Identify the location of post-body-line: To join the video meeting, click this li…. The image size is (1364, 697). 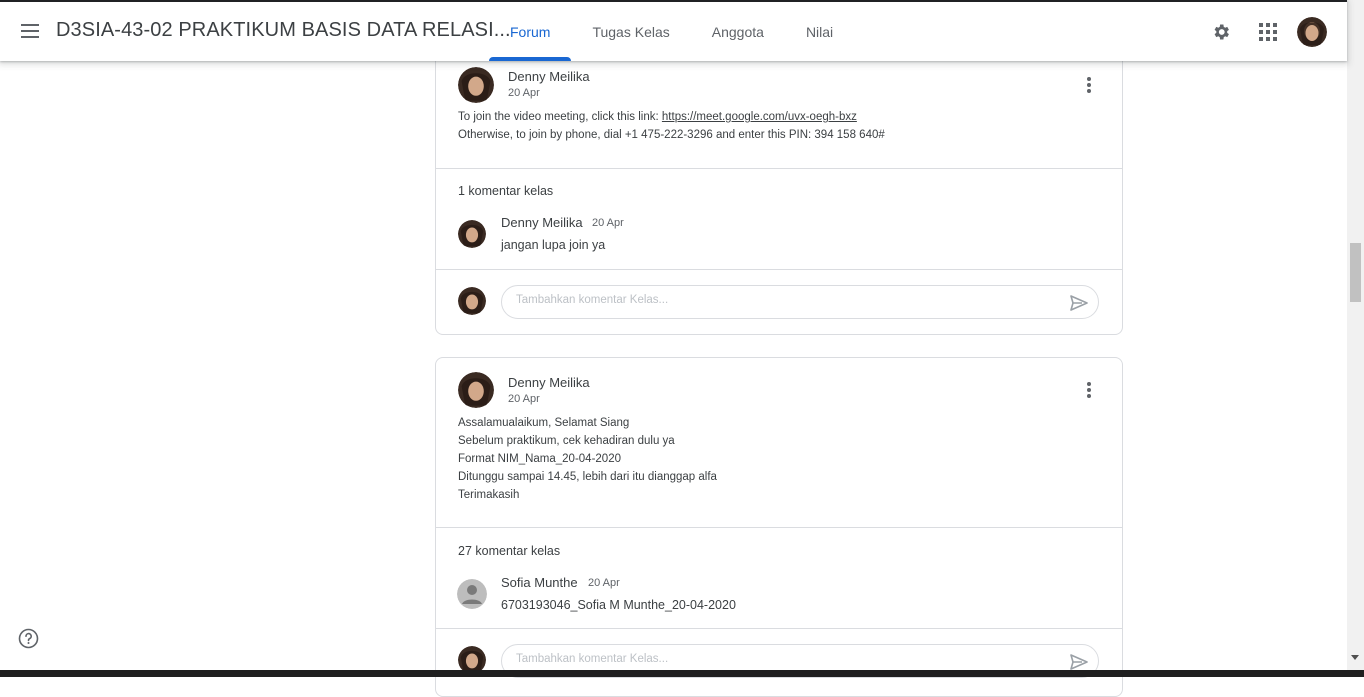
(657, 117).